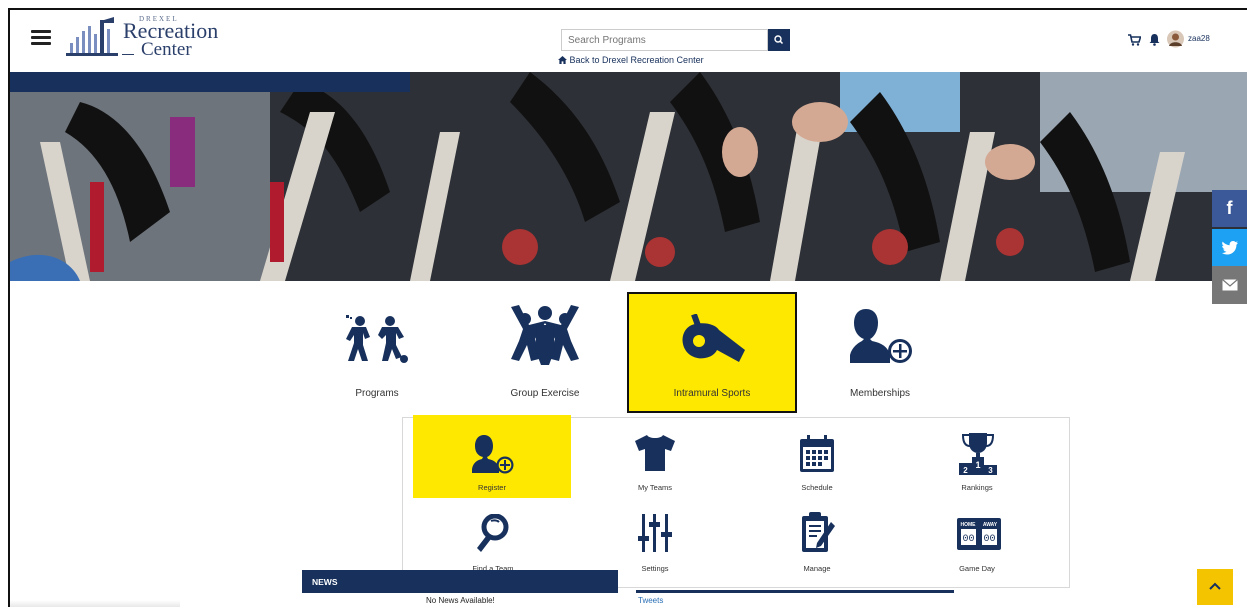 Image resolution: width=1247 pixels, height=610 pixels. I want to click on submenu-game-day: HOME AWAY 00 00 Game Day, so click(977, 545).